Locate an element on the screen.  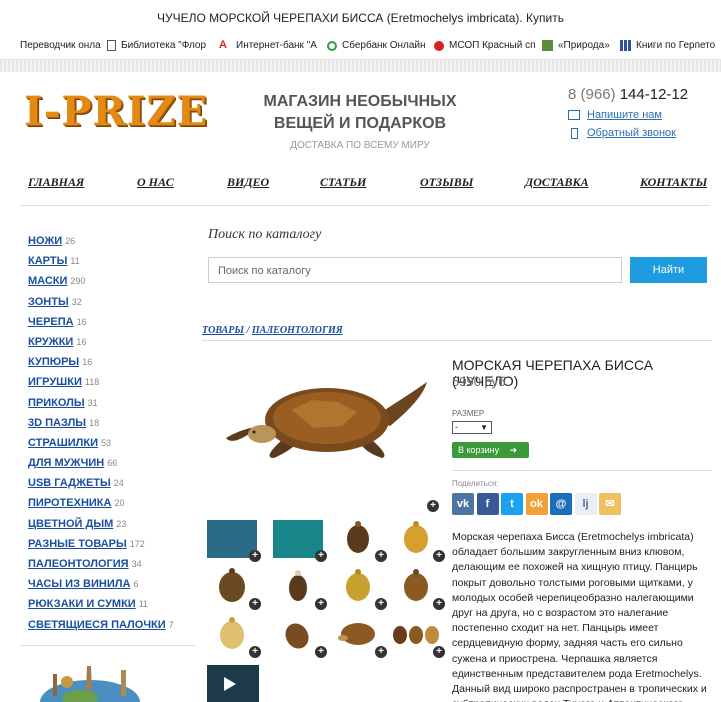
sidebar-category-link: ПАЛЕОНТОЛОГИЯ is located at coordinates (78, 564).